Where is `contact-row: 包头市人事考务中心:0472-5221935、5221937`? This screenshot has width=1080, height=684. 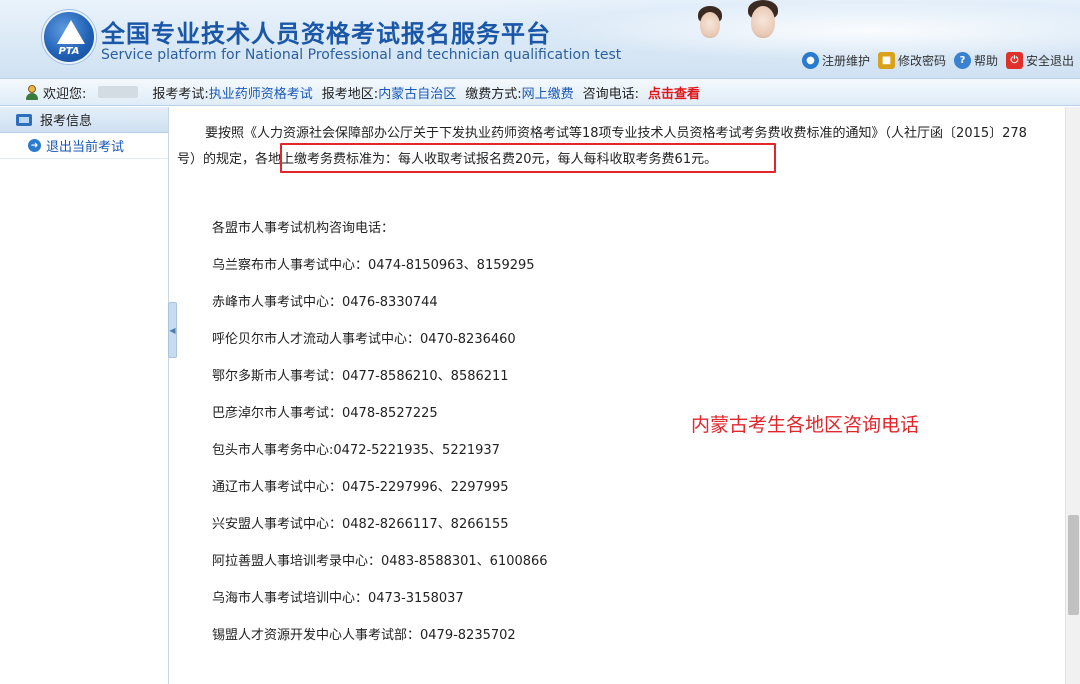 contact-row: 包头市人事考务中心:0472-5221935、5221937 is located at coordinates (356, 450).